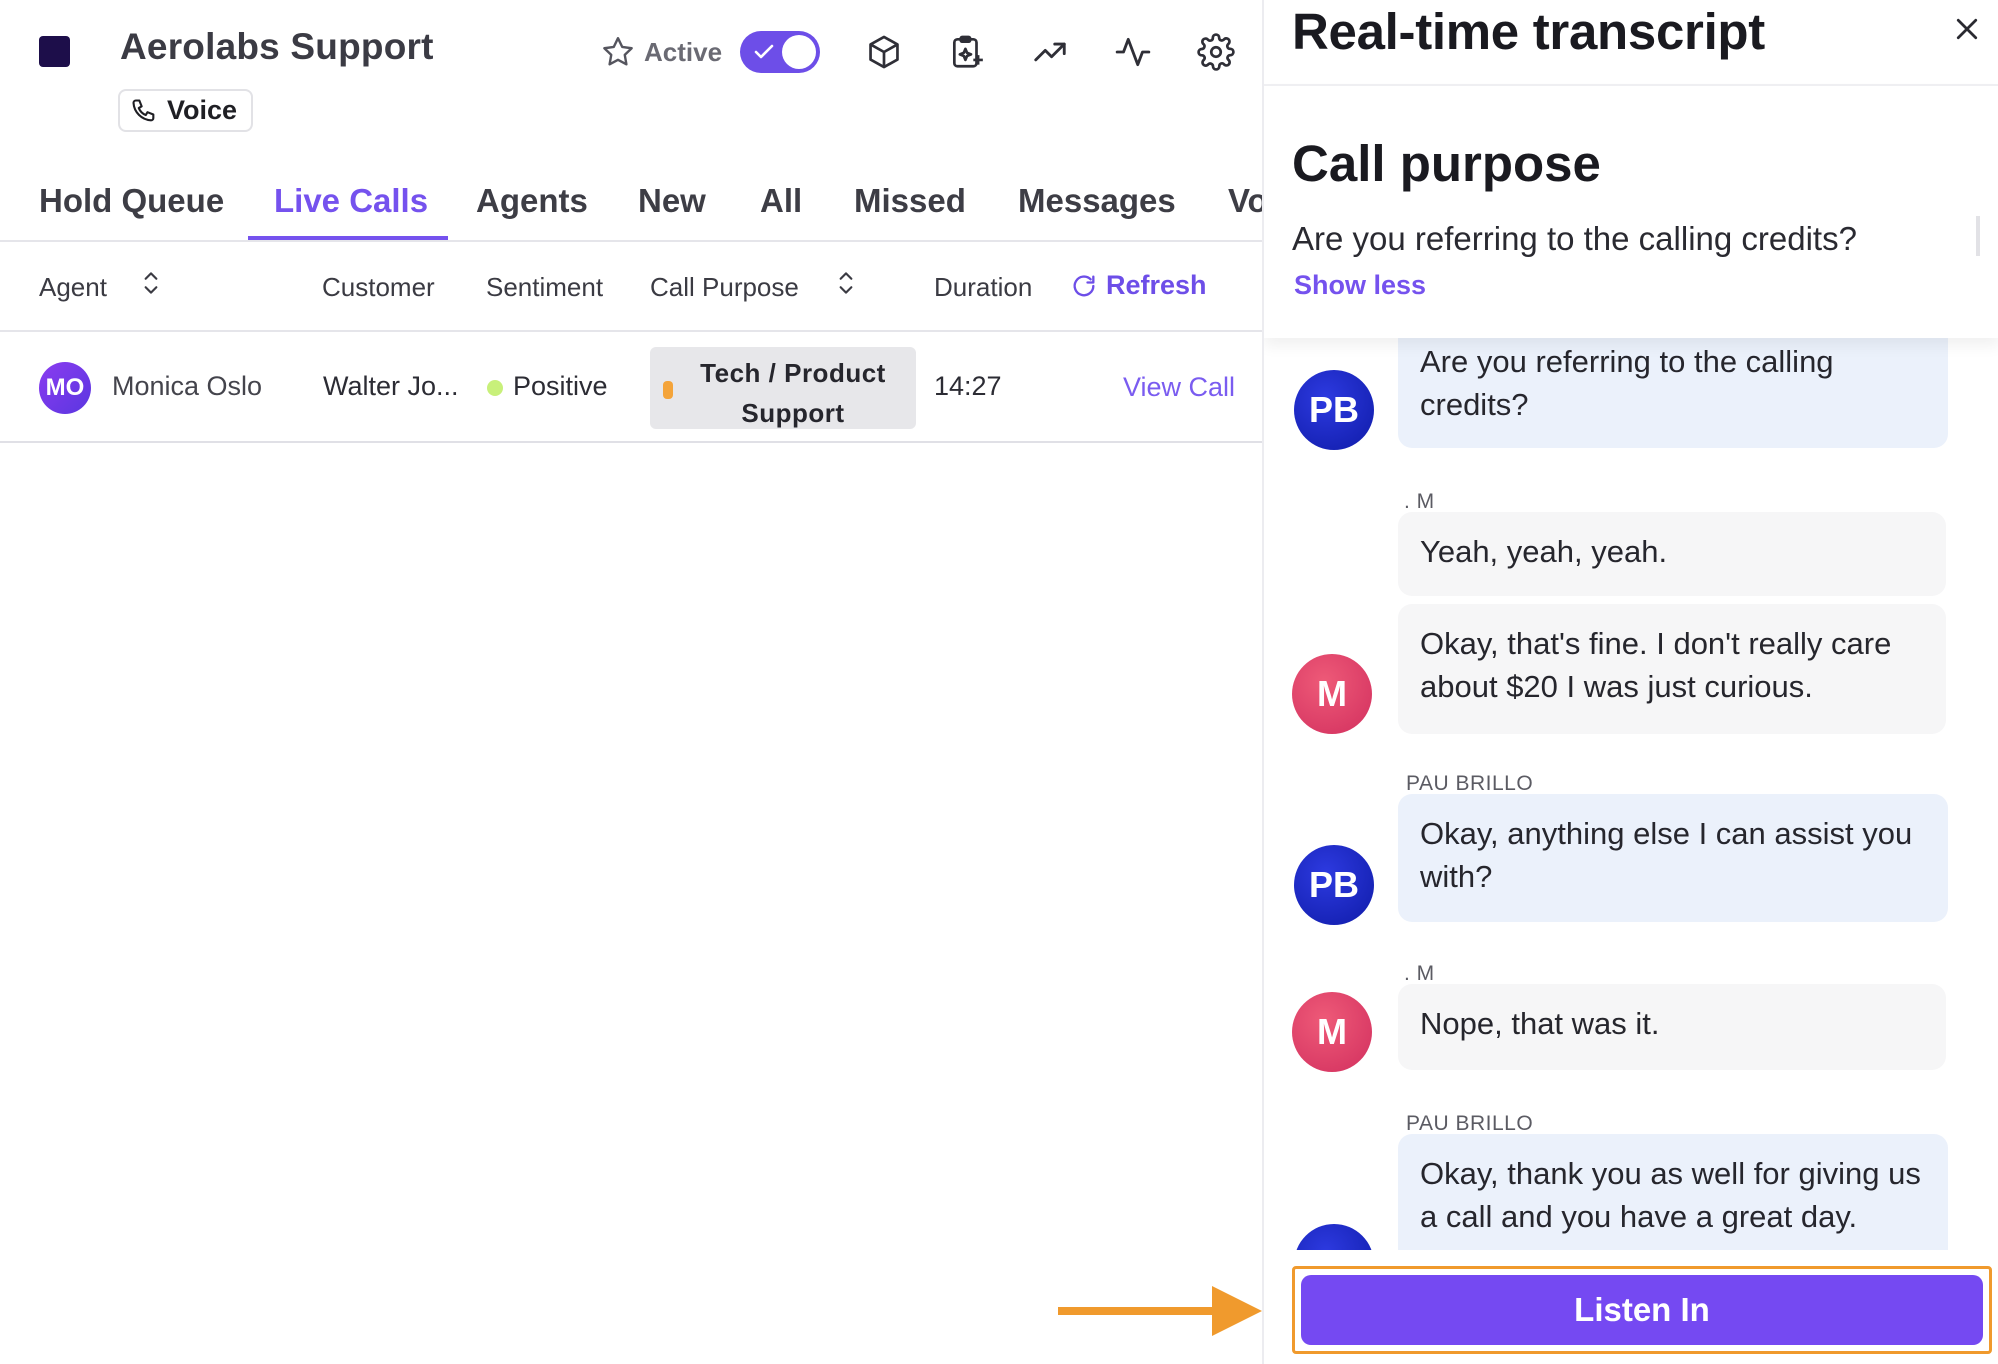 The width and height of the screenshot is (1998, 1364). I want to click on tab-new: New, so click(672, 201).